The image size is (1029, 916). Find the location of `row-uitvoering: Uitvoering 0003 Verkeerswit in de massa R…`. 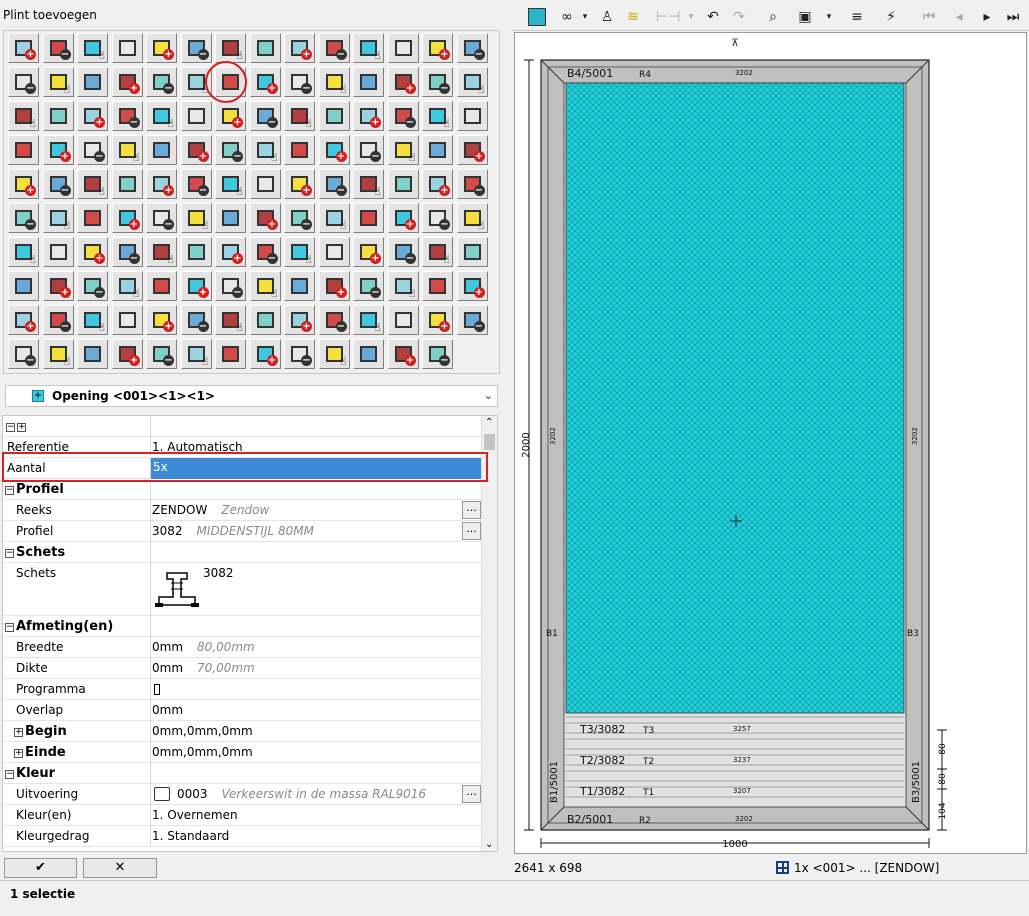

row-uitvoering: Uitvoering 0003 Verkeerswit in de massa R… is located at coordinates (243, 794).